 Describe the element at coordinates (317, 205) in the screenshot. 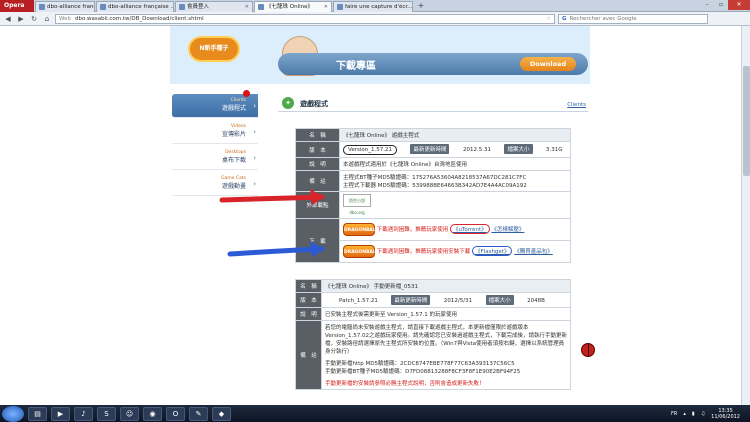

I see `row-label: 外部載點` at that location.